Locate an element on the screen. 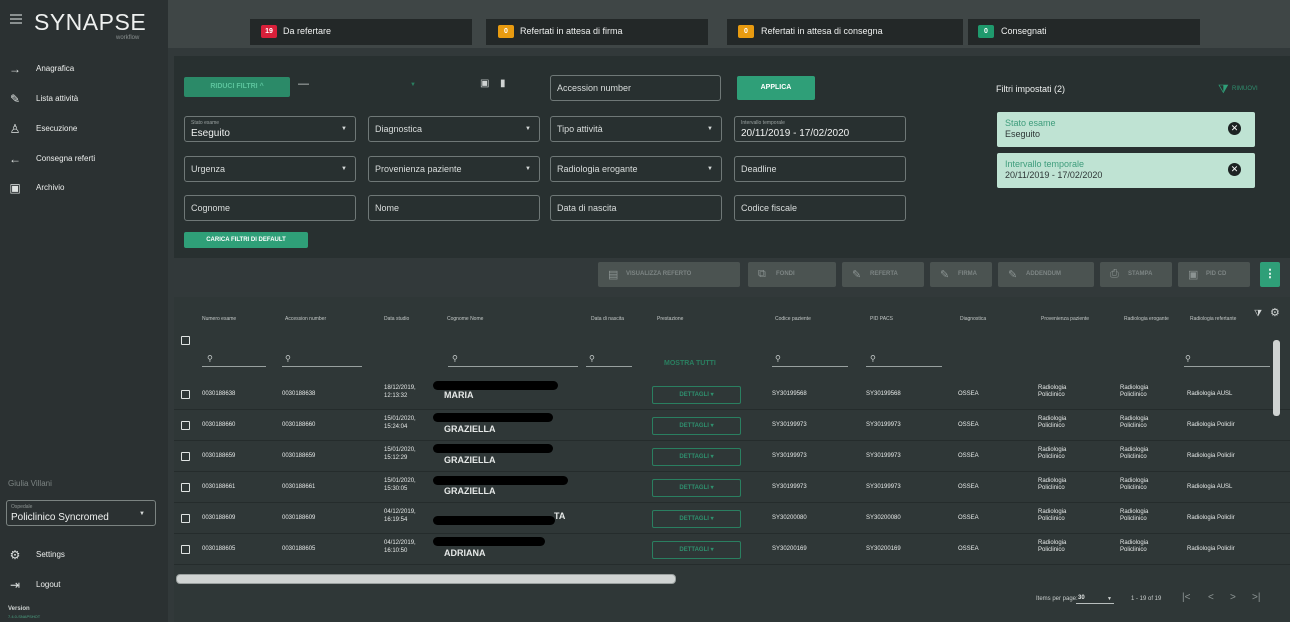 The image size is (1290, 622). status-da-refertare: 19 Da refertare is located at coordinates (361, 32).